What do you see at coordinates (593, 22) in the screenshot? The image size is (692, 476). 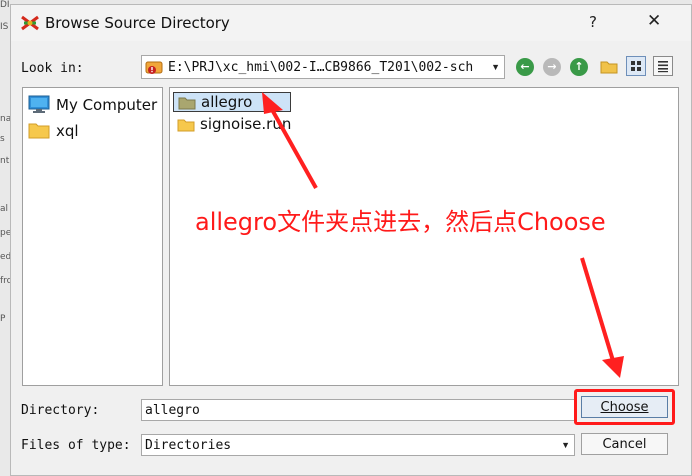 I see `help-button: ?` at bounding box center [593, 22].